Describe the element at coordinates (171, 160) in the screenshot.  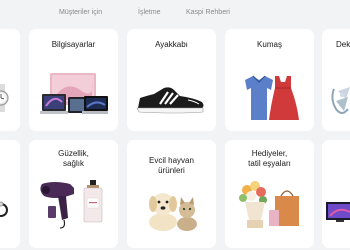
I see `category-label-line1: Evcil hayvan` at that location.